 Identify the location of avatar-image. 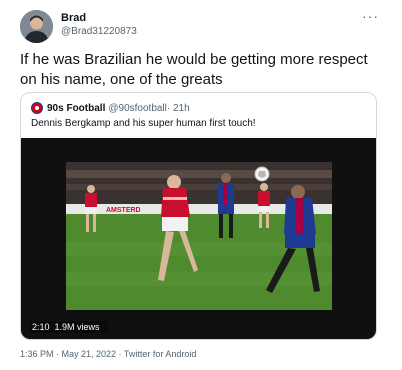
(36, 26).